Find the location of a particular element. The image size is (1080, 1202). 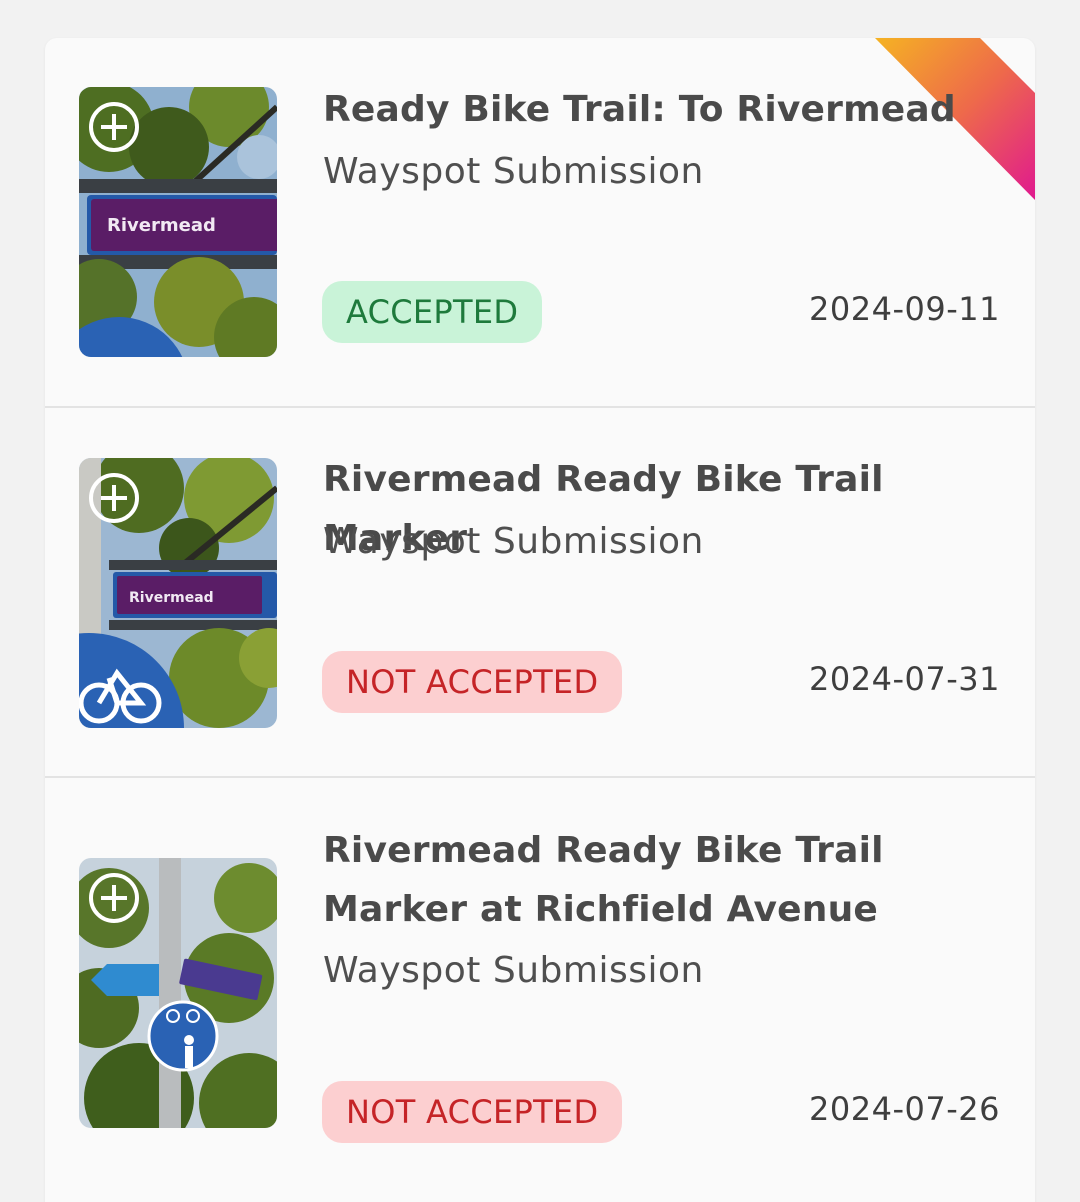

submission-thumbnail is located at coordinates (178, 993).